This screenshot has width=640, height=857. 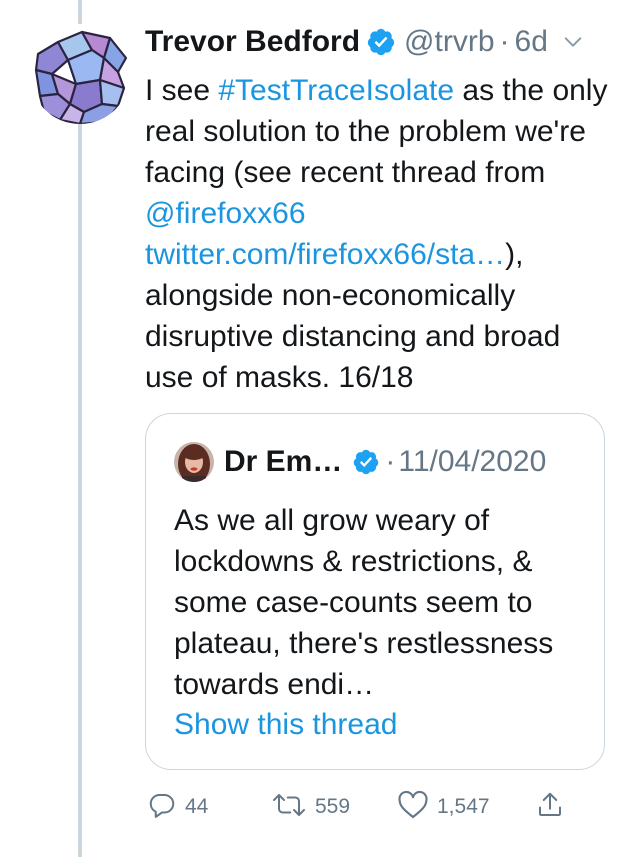 I want to click on tweet-time: 6d, so click(x=531, y=42).